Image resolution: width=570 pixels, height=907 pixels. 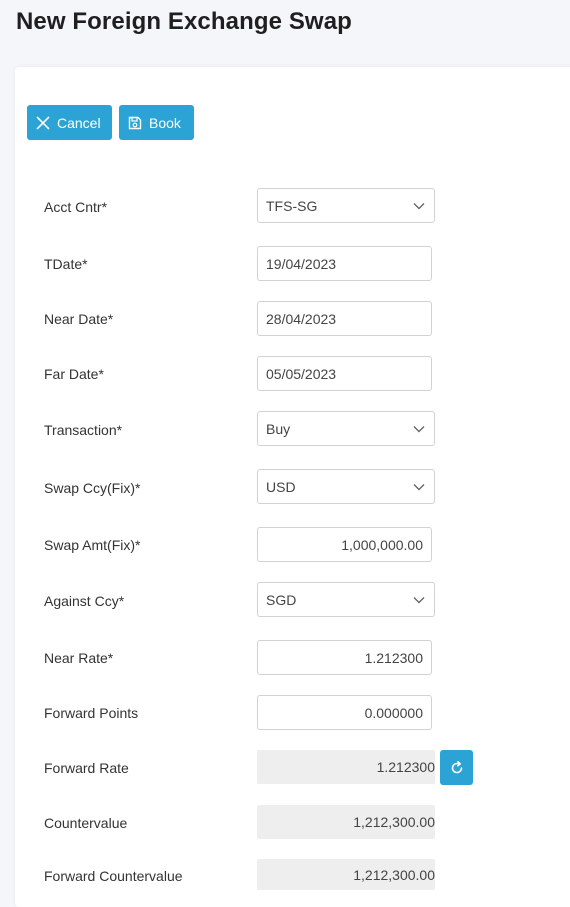 I want to click on near-rate-field: 1.212300, so click(x=344, y=657).